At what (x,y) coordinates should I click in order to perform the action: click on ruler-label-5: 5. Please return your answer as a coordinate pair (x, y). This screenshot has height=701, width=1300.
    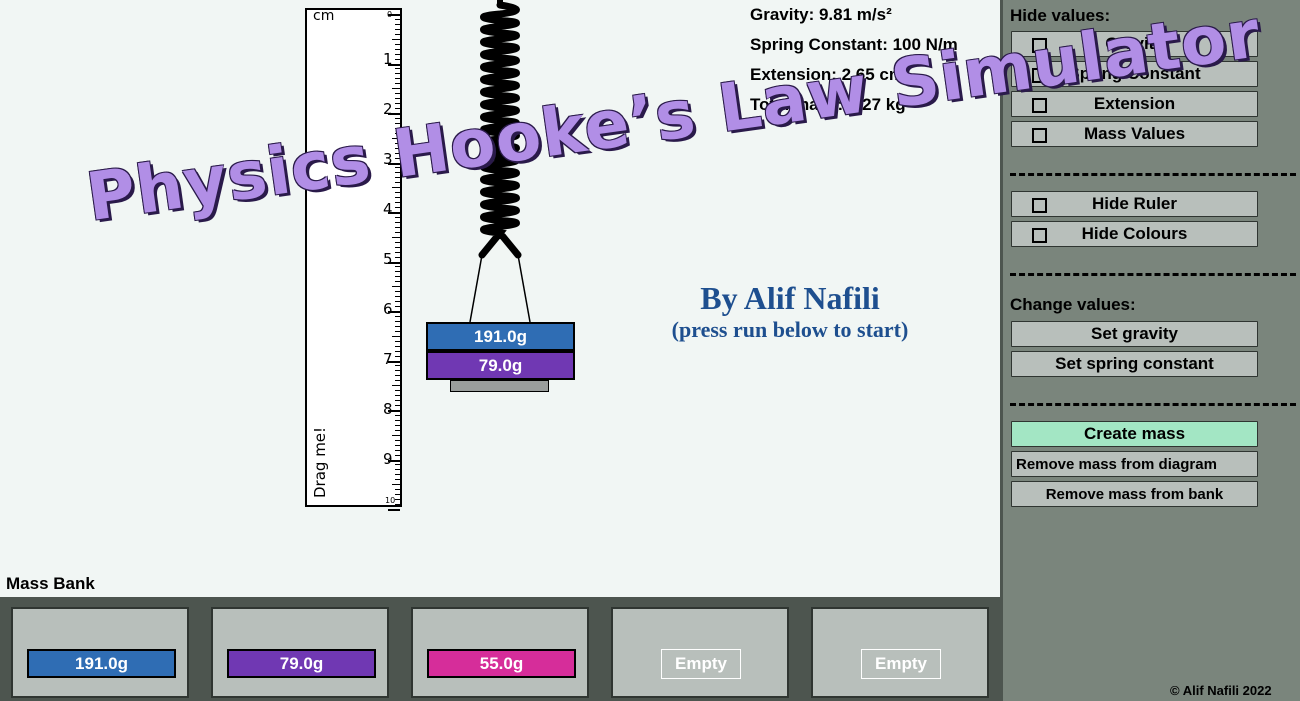
    Looking at the image, I should click on (388, 259).